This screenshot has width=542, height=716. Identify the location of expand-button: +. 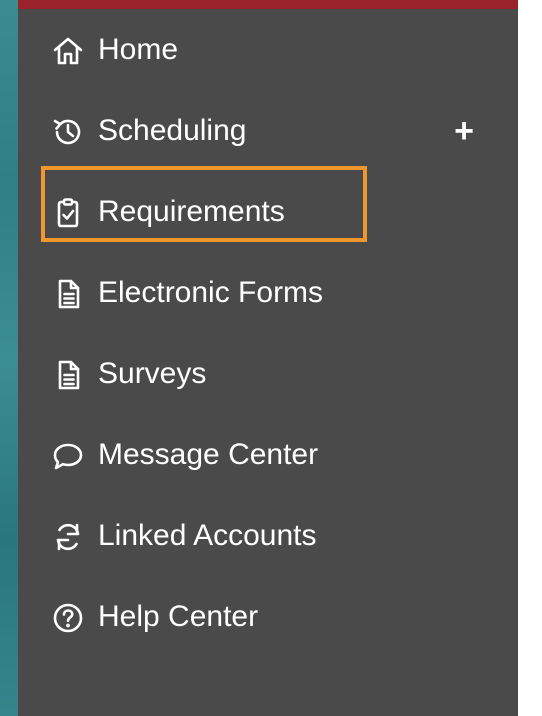
(464, 131).